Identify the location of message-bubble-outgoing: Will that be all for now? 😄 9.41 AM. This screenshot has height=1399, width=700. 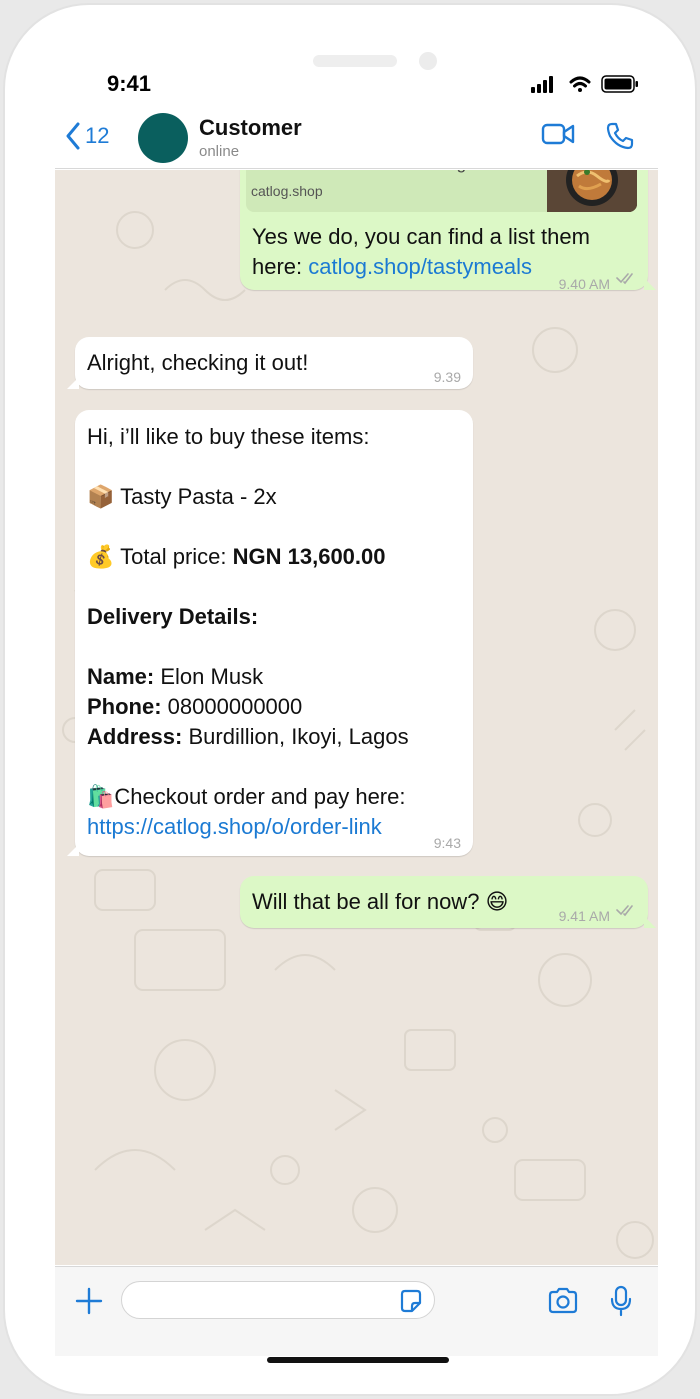
(448, 902).